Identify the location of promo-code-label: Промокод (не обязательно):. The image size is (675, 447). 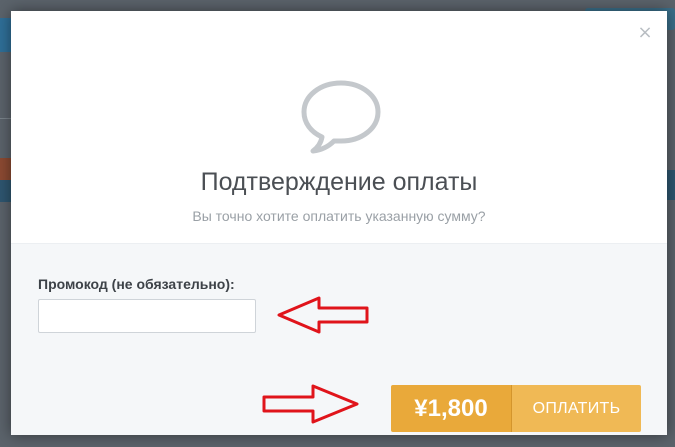
(136, 284).